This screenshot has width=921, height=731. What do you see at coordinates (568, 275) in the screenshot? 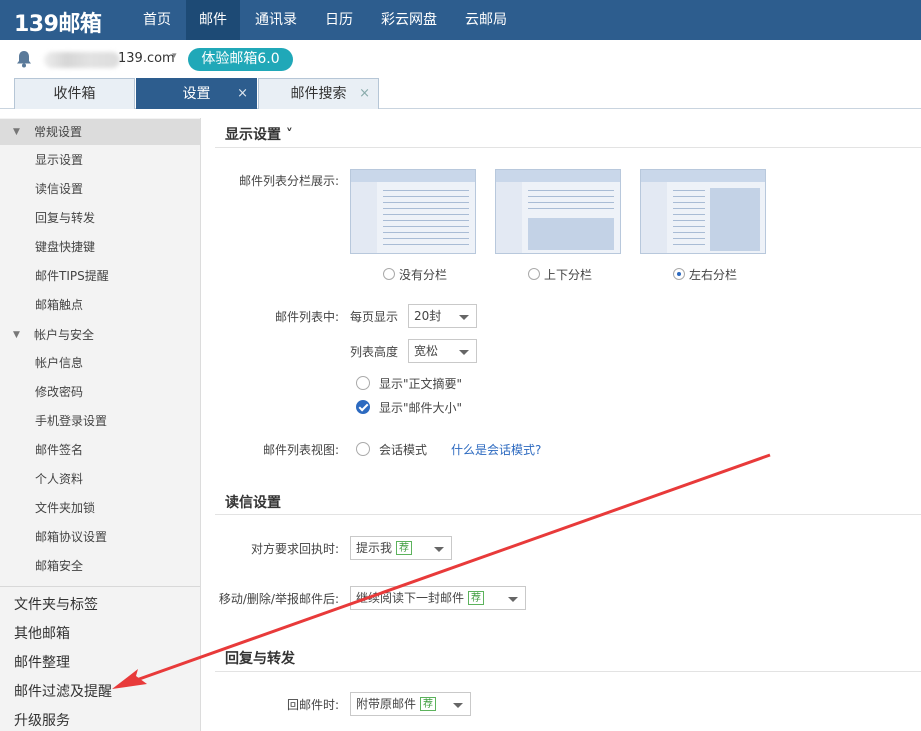
I see `radio-label: 上下分栏` at bounding box center [568, 275].